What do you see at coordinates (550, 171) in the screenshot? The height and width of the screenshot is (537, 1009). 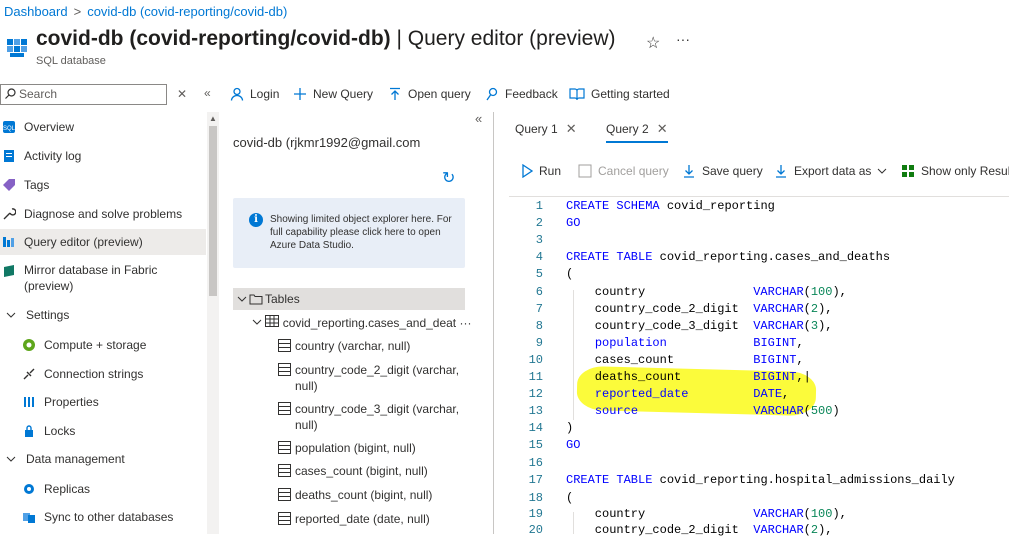 I see `run-label: Run` at bounding box center [550, 171].